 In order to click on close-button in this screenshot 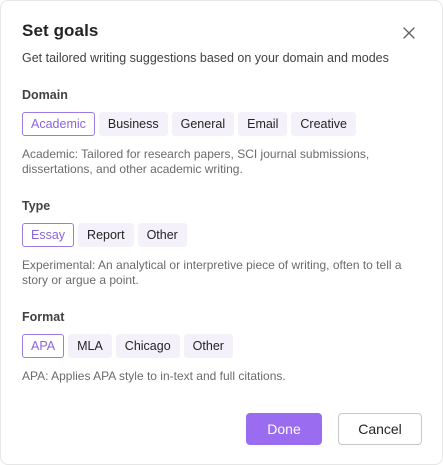, I will do `click(409, 33)`.